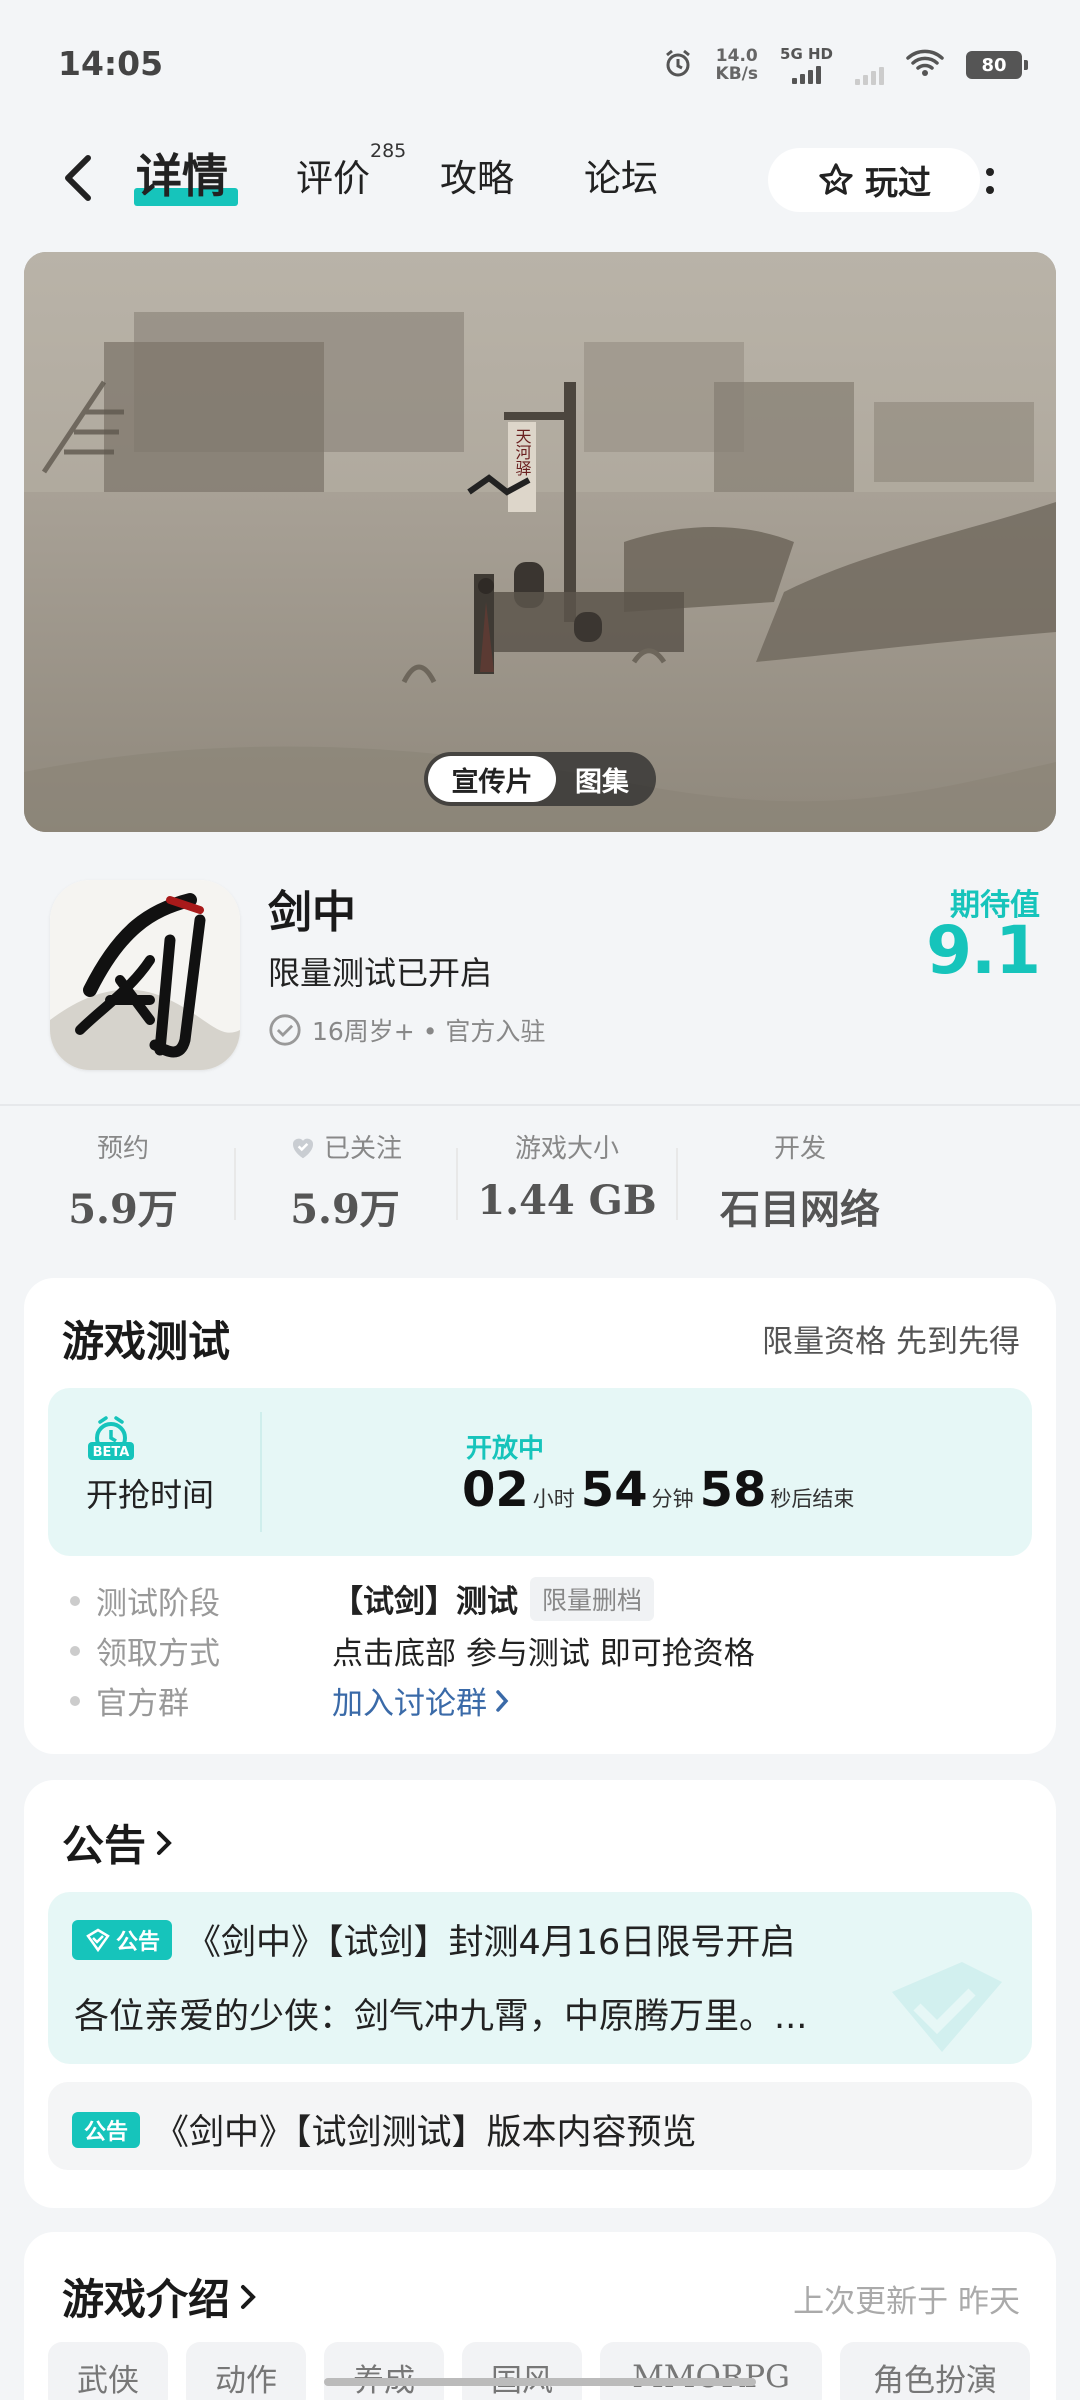 Image resolution: width=1080 pixels, height=2400 pixels. What do you see at coordinates (158, 1604) in the screenshot?
I see `row-label: 测试阶段` at bounding box center [158, 1604].